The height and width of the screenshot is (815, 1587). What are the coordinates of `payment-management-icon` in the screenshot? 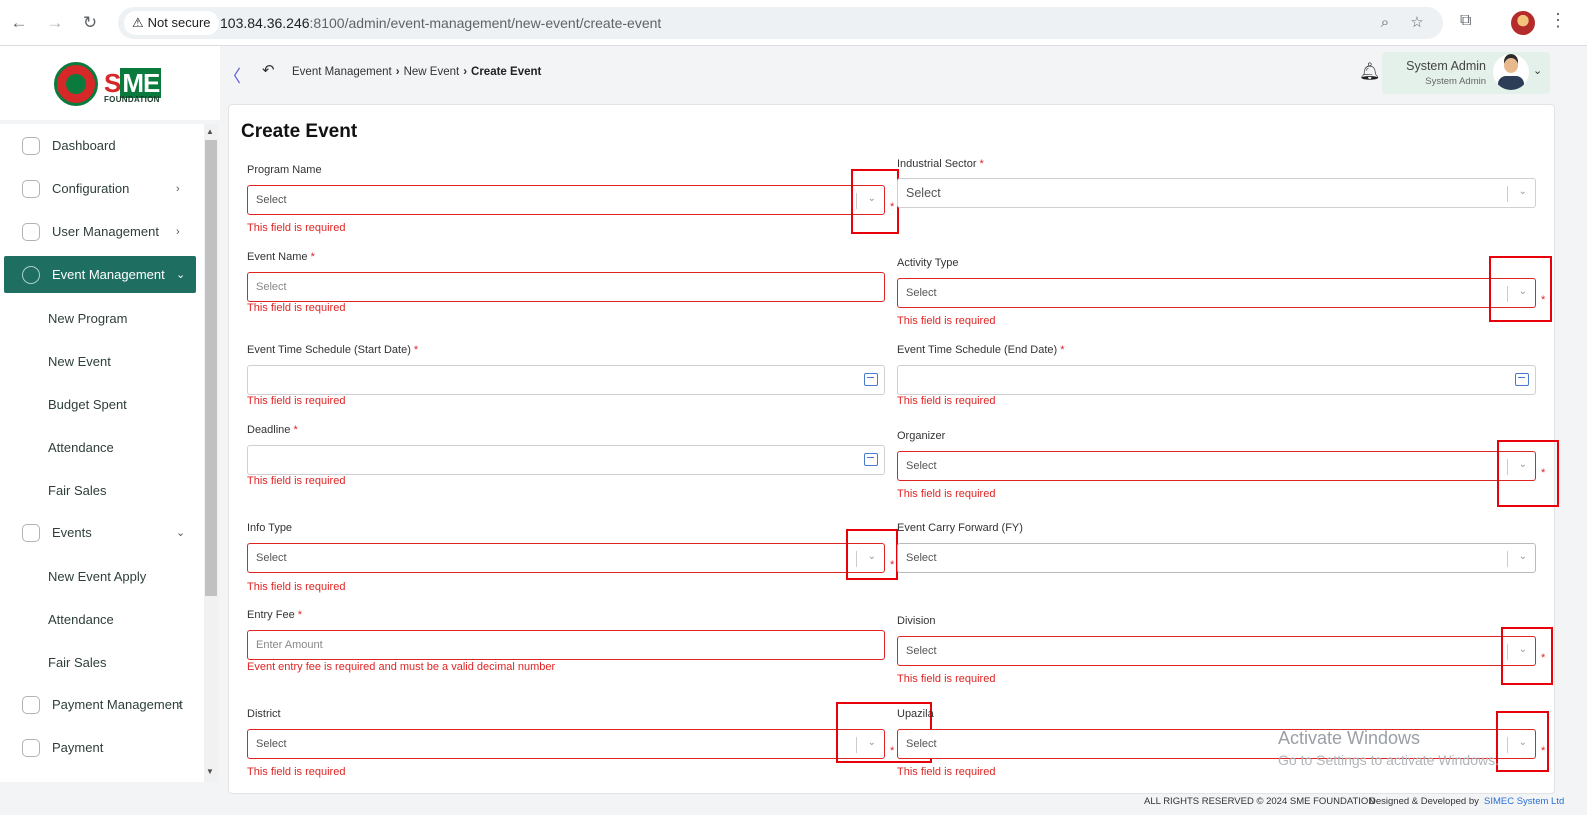 It's located at (31, 704).